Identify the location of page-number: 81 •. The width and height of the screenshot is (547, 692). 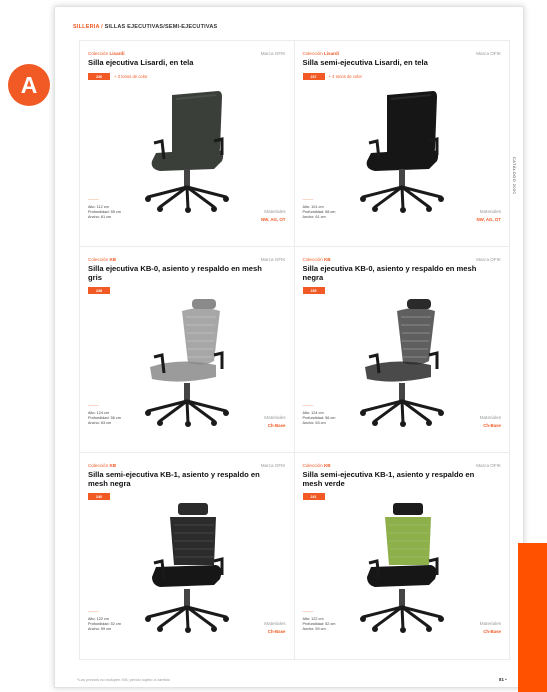
(503, 679).